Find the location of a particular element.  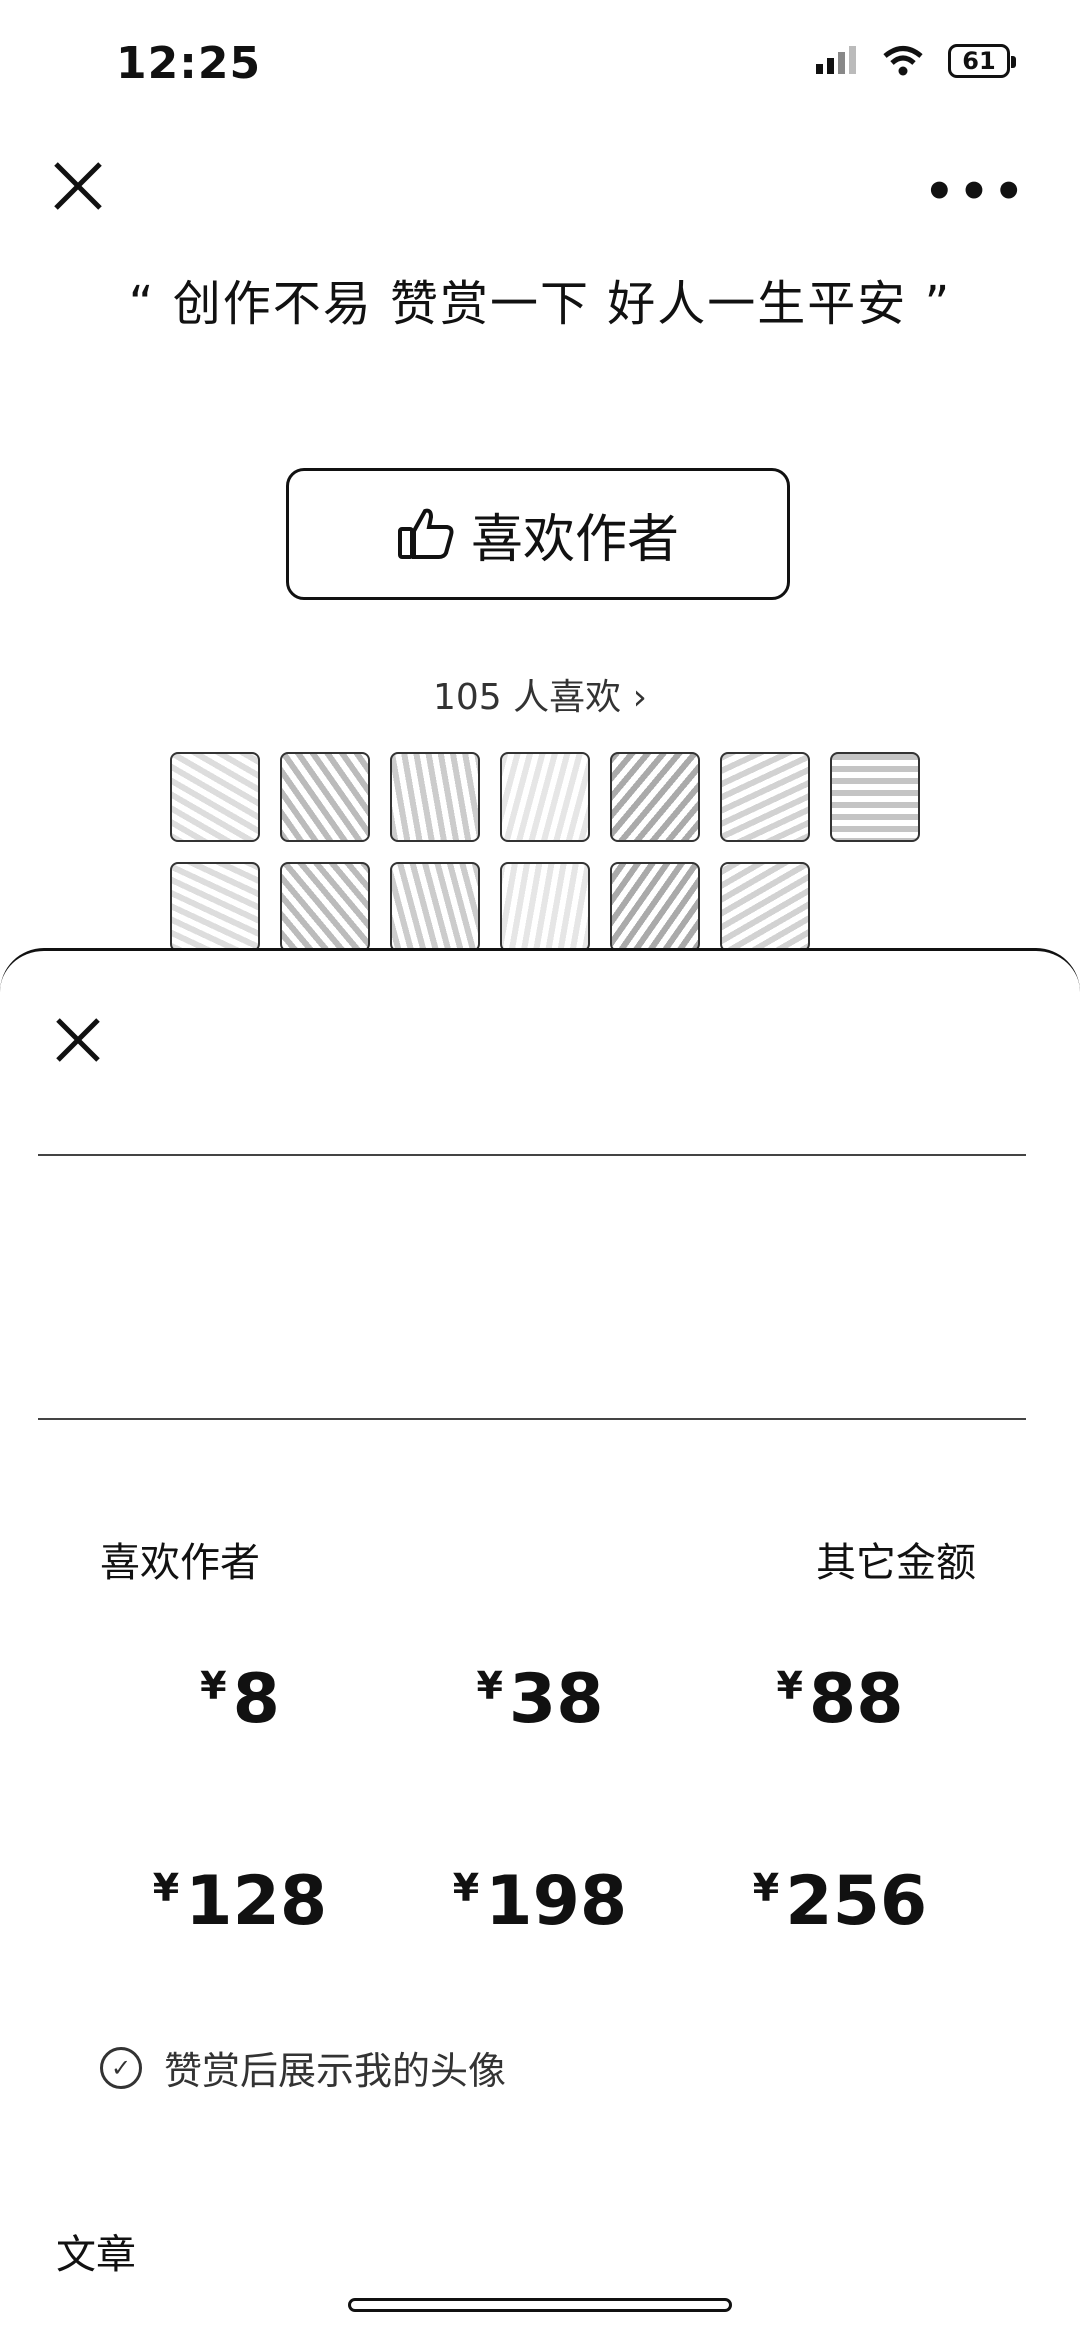

battery-icon: 61 is located at coordinates (982, 61).